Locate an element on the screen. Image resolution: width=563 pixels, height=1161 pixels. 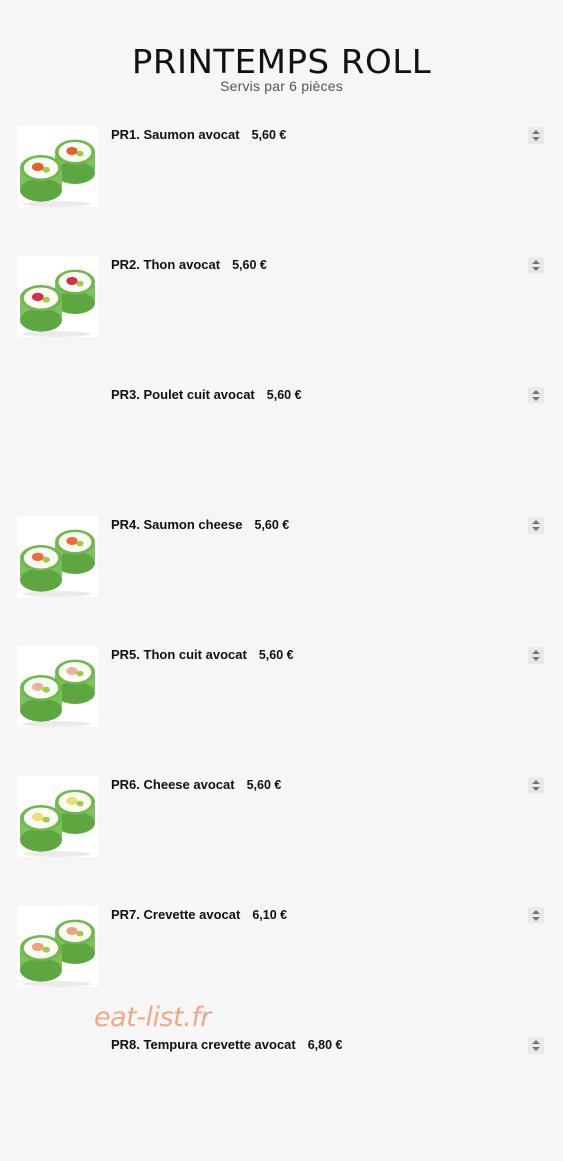
menu-item: PR3. Poulet cuit avocat 5,60 € is located at coordinates (281, 431).